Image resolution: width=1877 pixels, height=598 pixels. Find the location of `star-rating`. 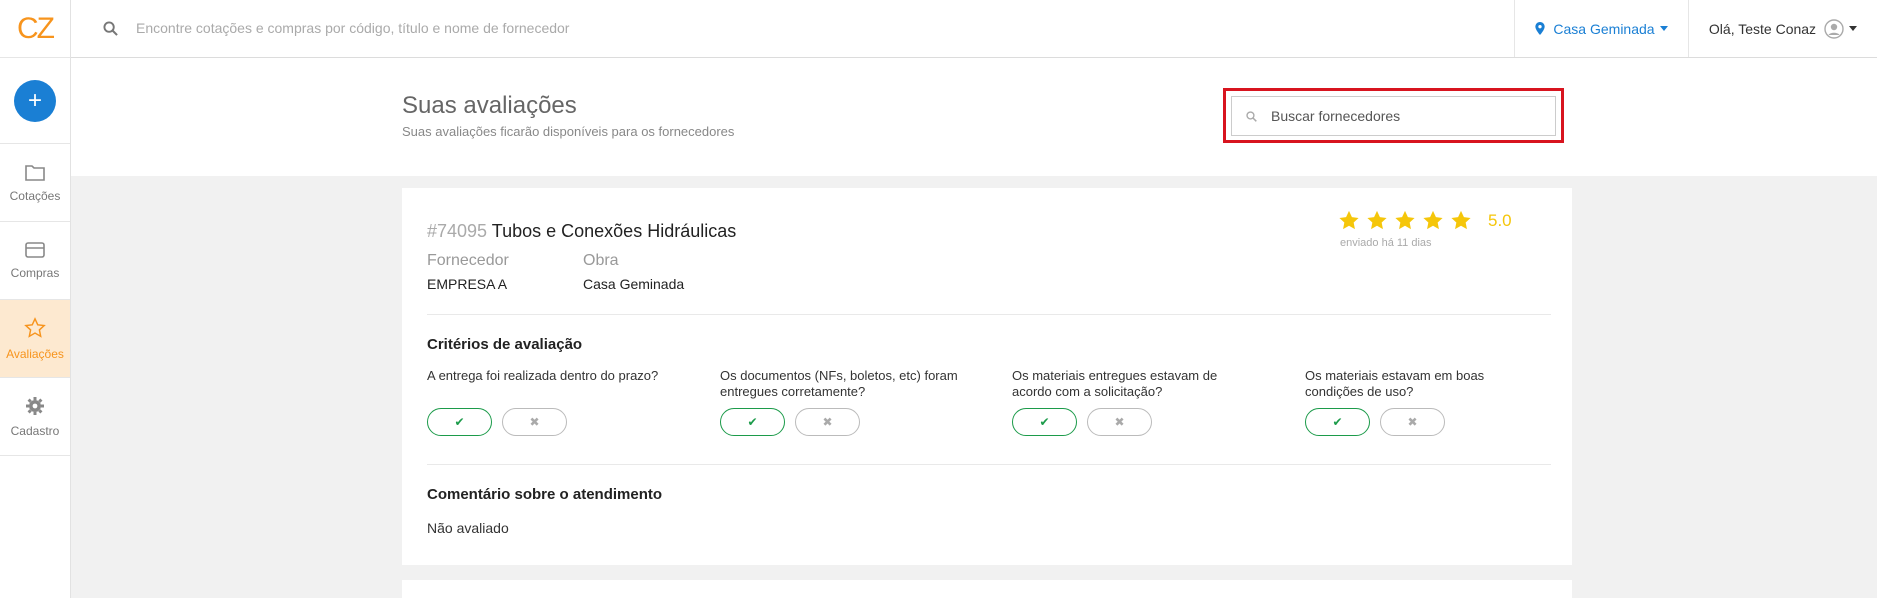

star-rating is located at coordinates (1405, 220).